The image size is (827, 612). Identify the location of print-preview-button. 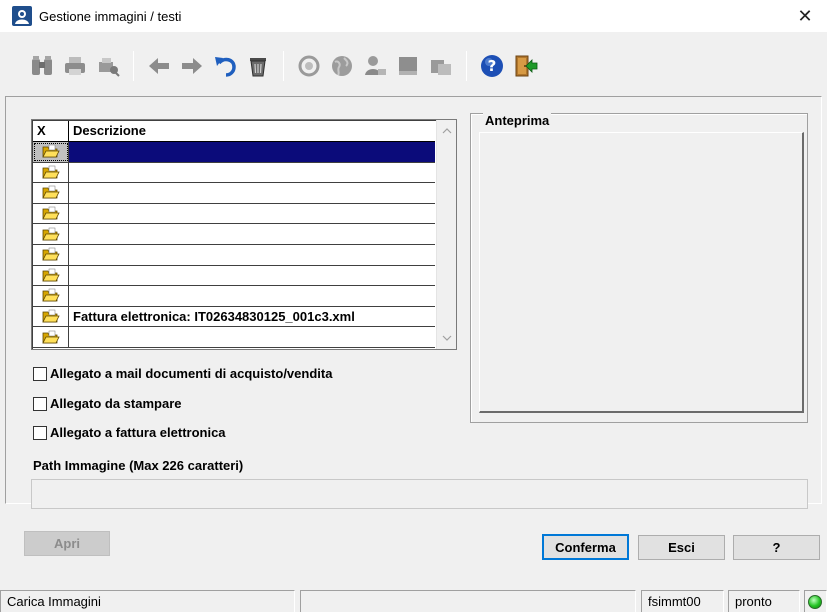
(108, 66).